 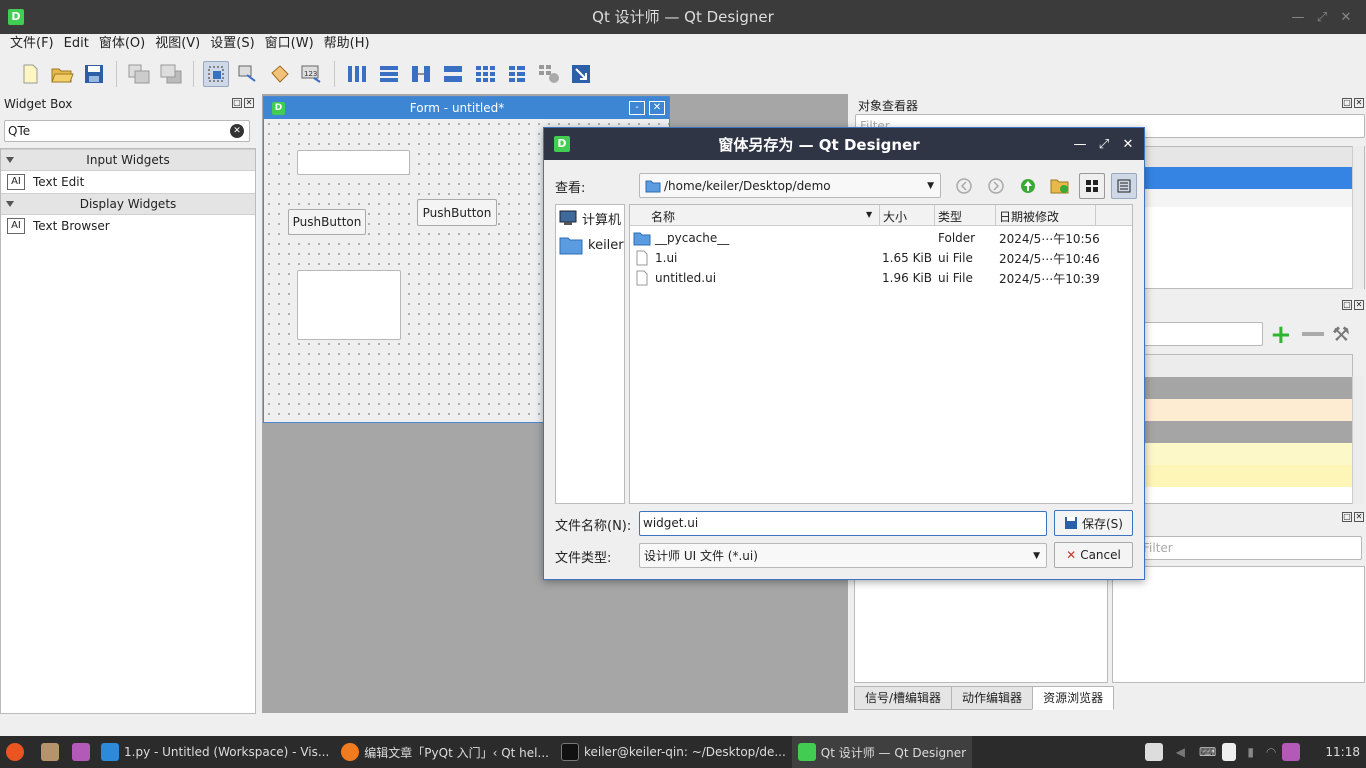 What do you see at coordinates (1298, 17) in the screenshot?
I see `minimize-icon: —` at bounding box center [1298, 17].